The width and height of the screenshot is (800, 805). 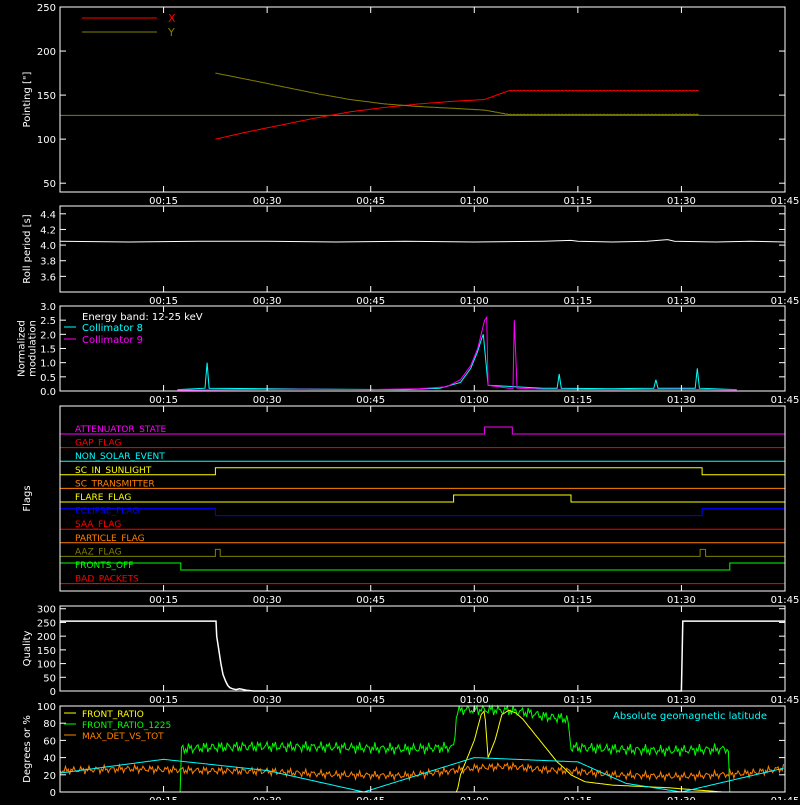 I want to click on y-tick-label: 1.0, so click(x=48, y=364).